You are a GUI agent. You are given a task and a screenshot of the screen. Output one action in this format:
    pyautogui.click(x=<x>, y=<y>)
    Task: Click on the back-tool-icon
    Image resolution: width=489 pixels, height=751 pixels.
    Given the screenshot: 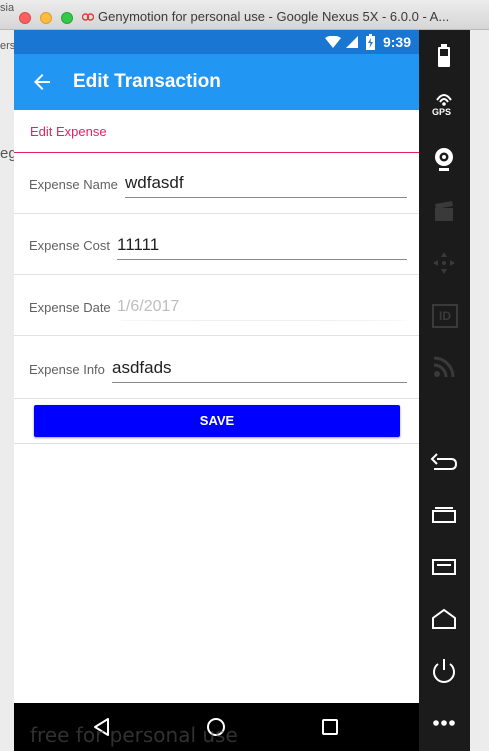 What is the action you would take?
    pyautogui.click(x=444, y=463)
    